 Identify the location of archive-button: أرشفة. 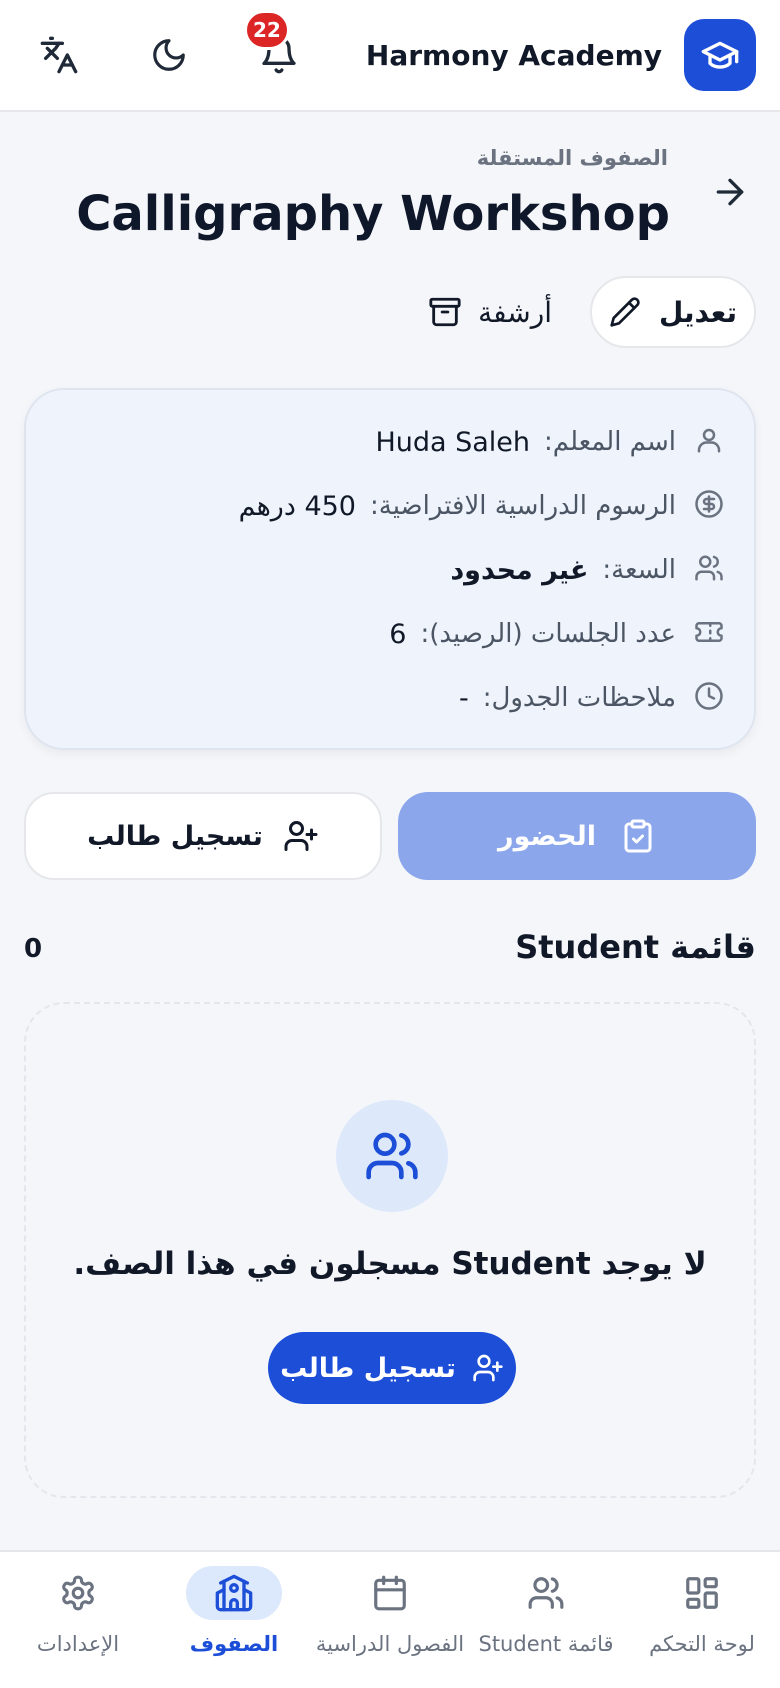
(490, 312).